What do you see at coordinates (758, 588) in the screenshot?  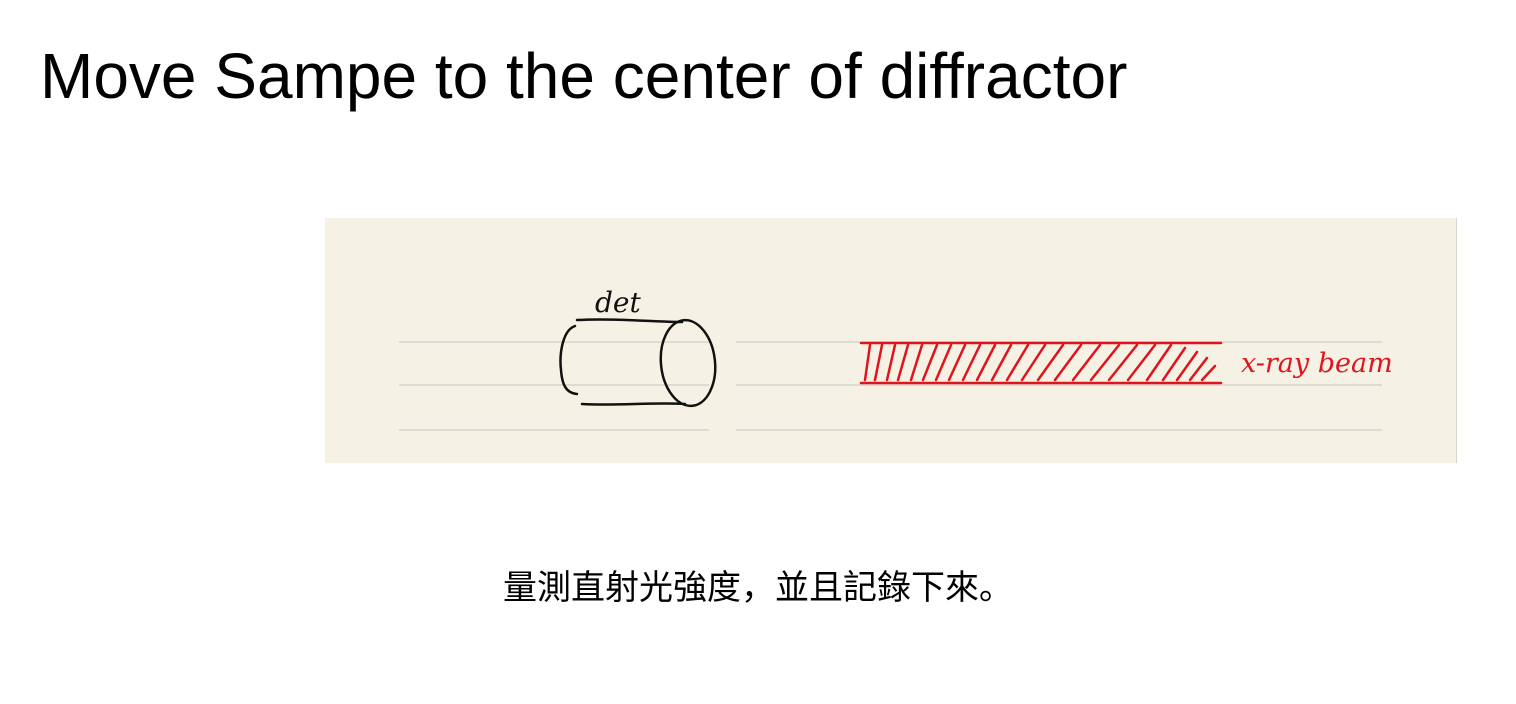 I see `caption-text: 量測直射光強度，並且記錄下來。` at bounding box center [758, 588].